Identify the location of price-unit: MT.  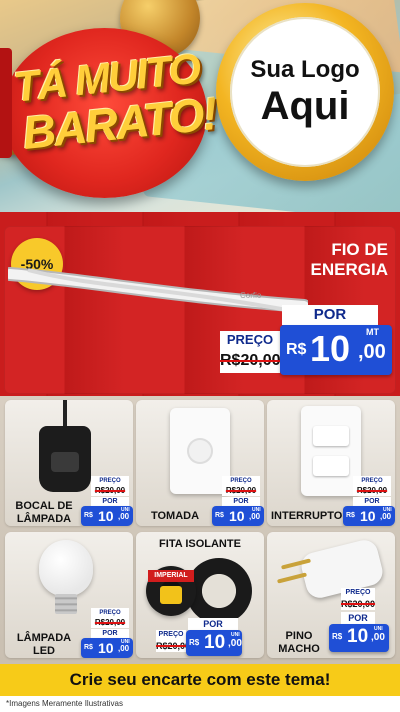
(372, 332).